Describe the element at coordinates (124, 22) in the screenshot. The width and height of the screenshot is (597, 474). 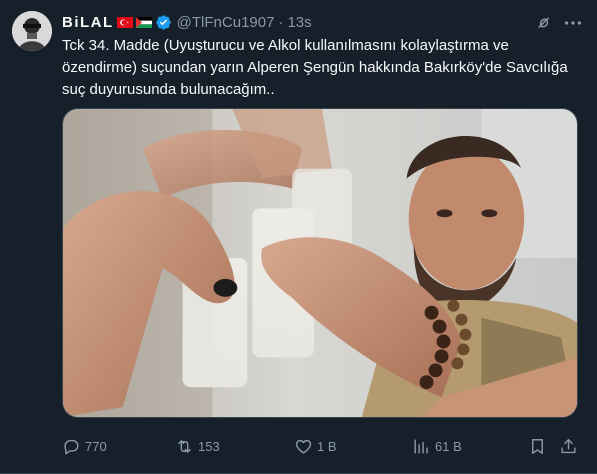
I see `turkey-flag-icon` at that location.